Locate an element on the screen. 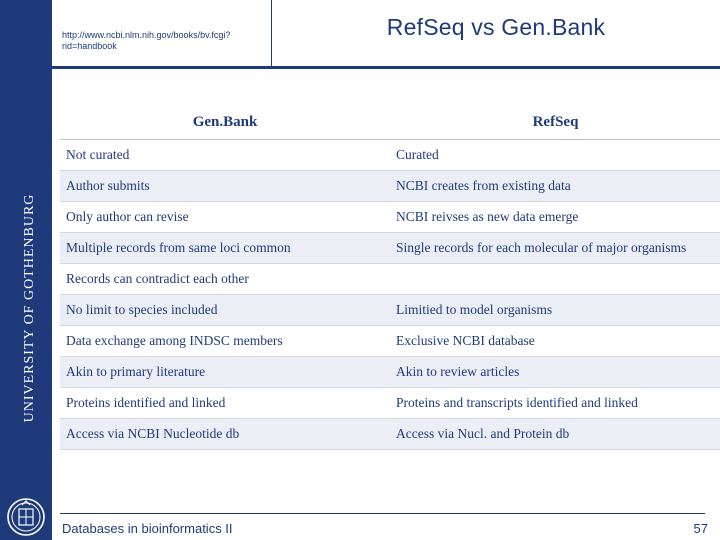 This screenshot has width=720, height=540. cell-genbank: Not curated is located at coordinates (225, 155).